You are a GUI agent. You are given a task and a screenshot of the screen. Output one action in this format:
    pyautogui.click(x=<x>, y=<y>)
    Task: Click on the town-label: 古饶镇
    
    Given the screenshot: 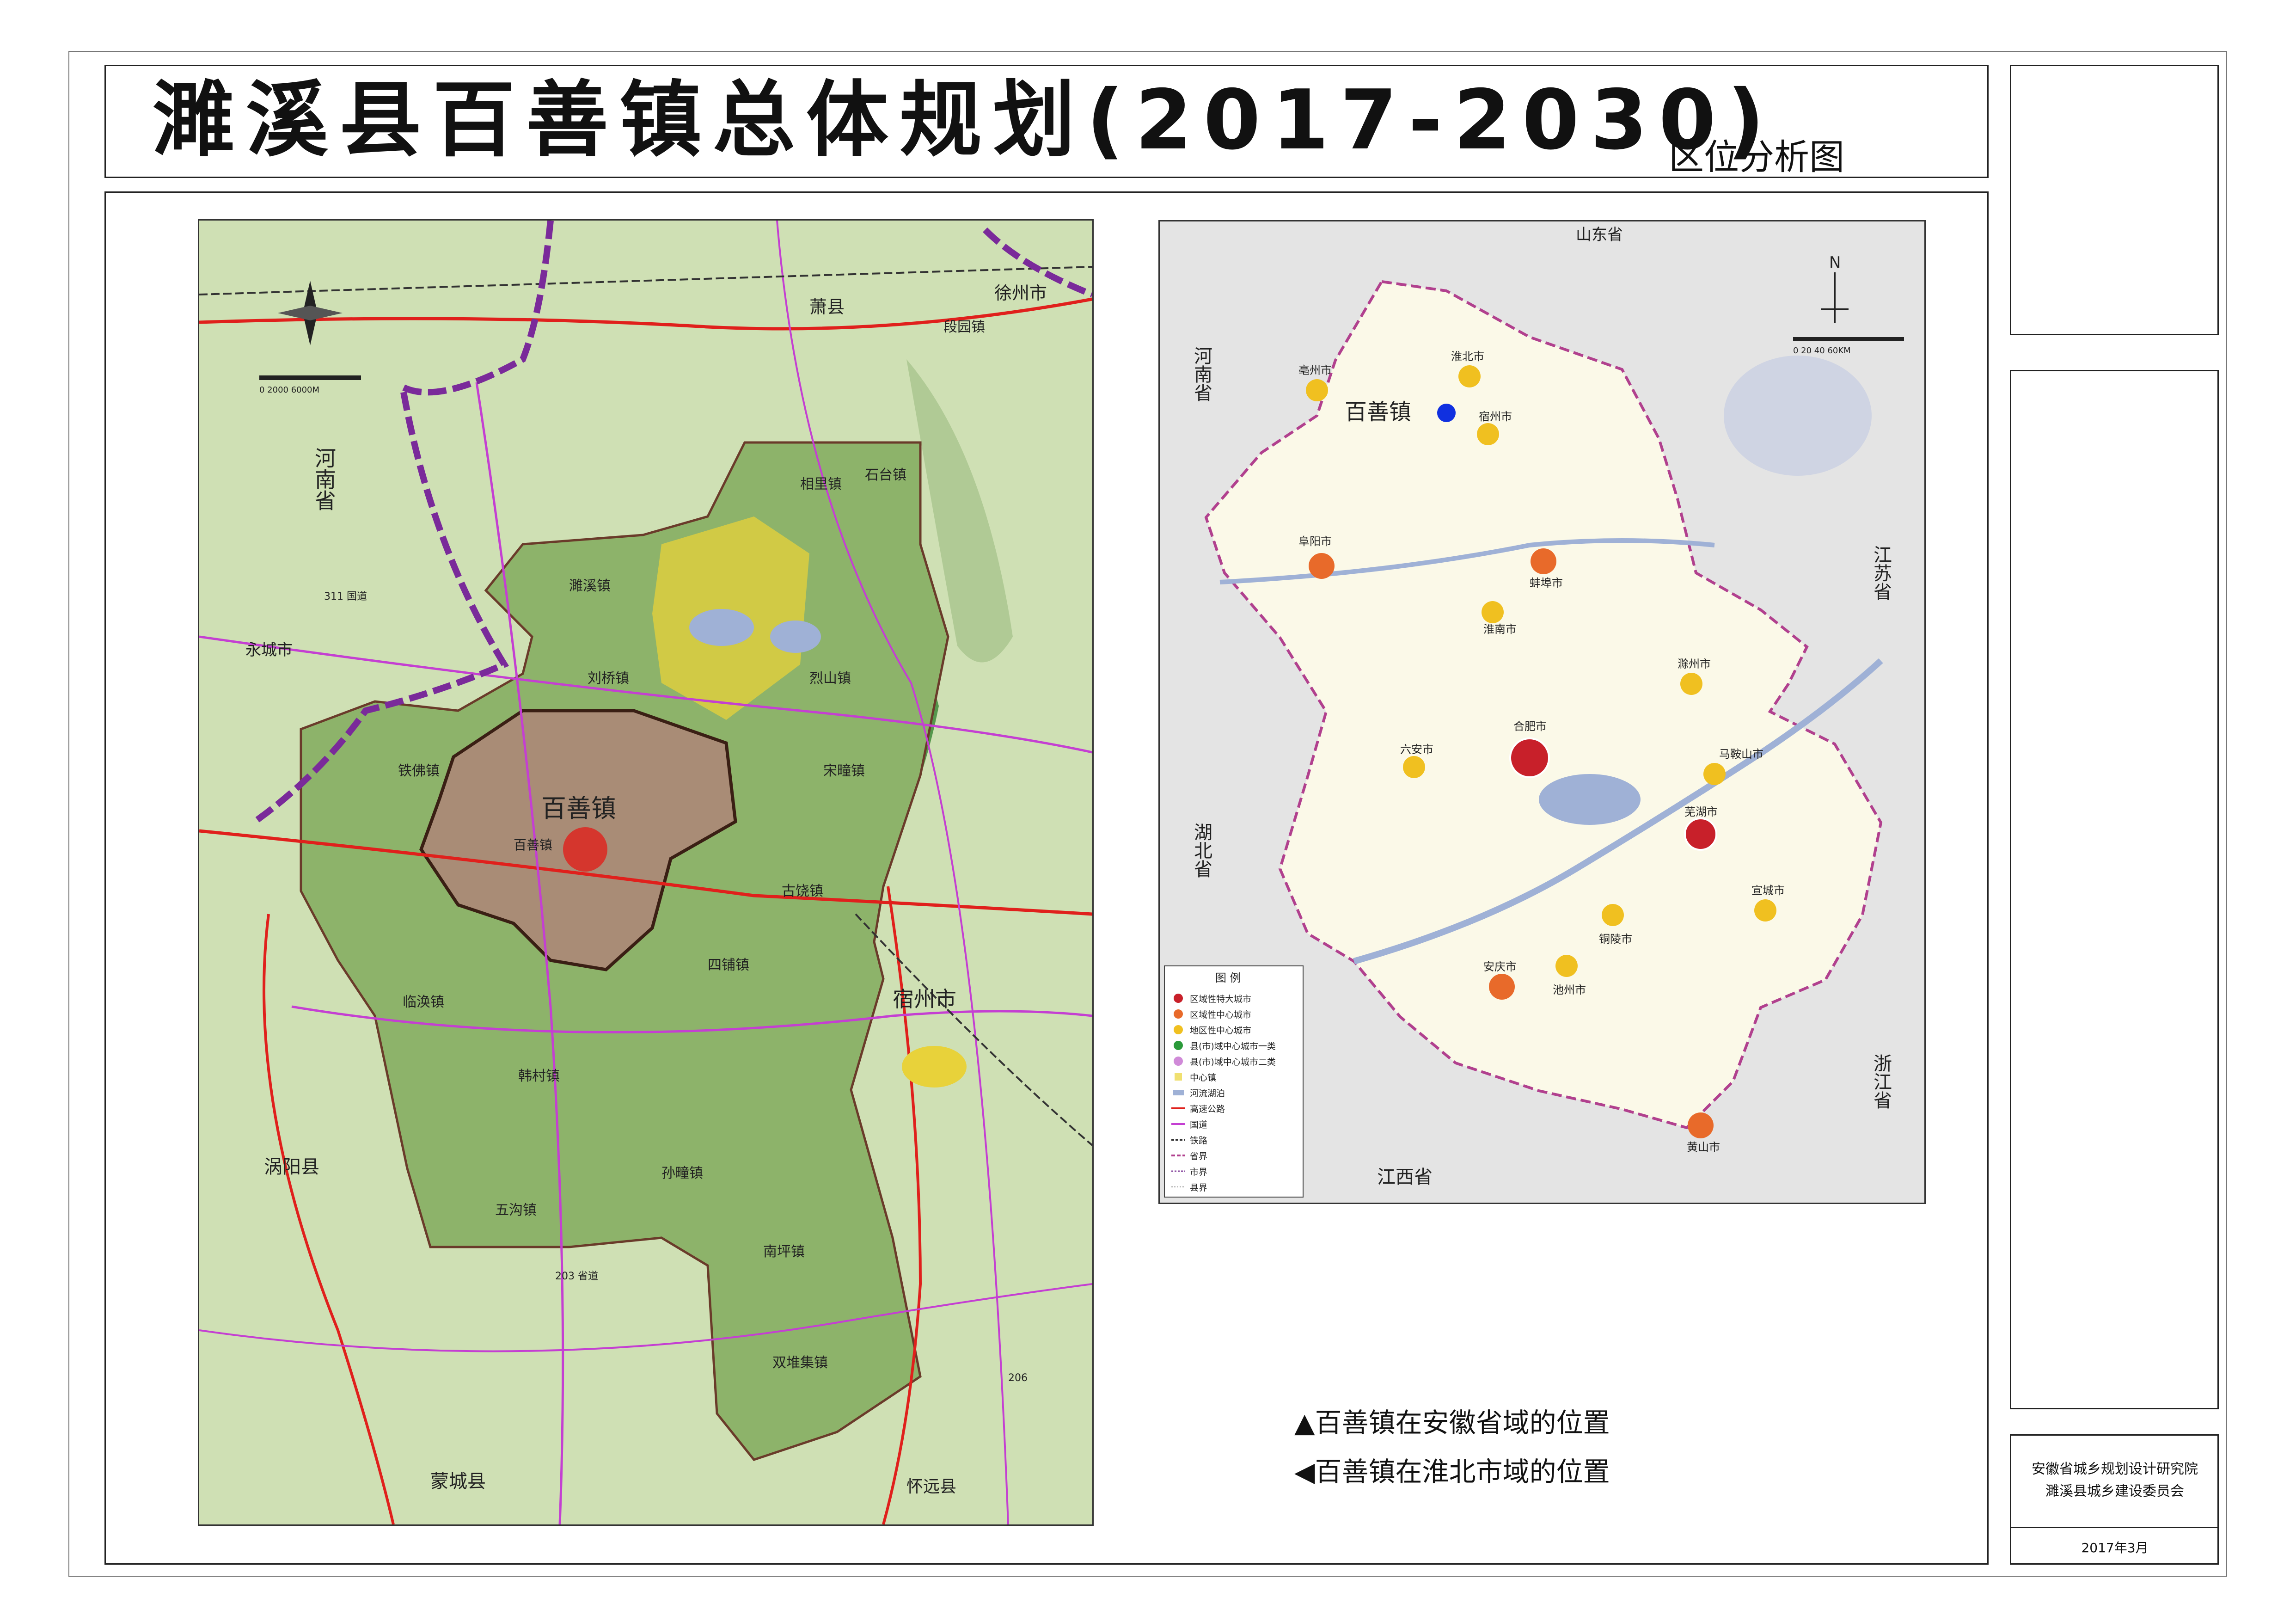 What is the action you would take?
    pyautogui.click(x=802, y=891)
    